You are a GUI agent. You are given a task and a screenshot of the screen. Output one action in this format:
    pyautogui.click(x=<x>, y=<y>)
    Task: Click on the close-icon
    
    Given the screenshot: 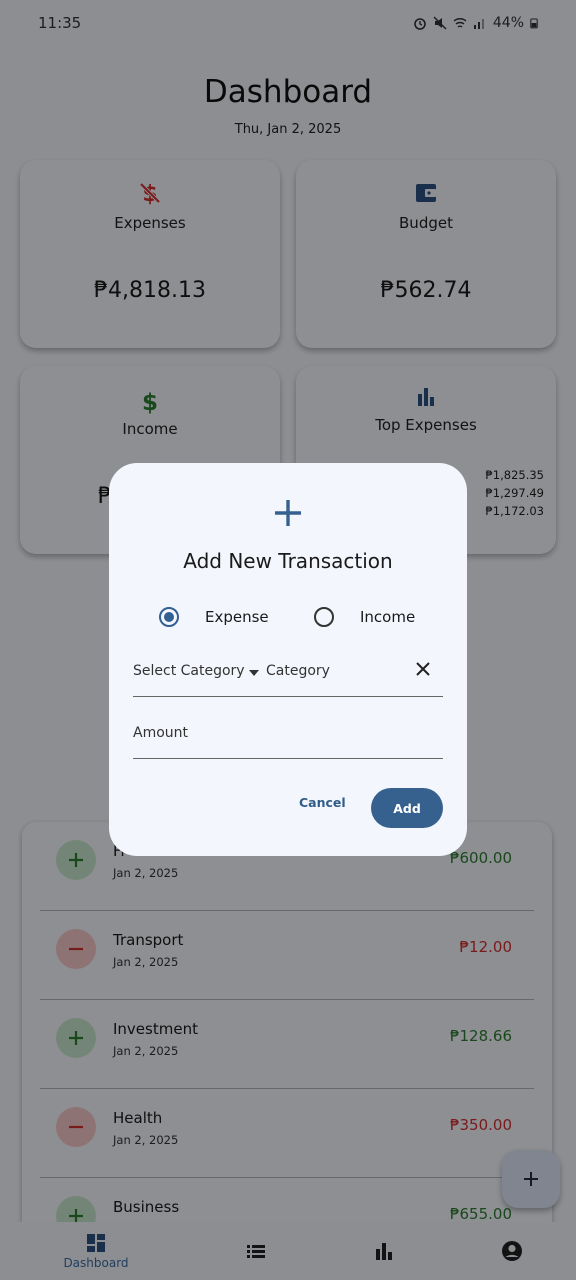 What is the action you would take?
    pyautogui.click(x=423, y=669)
    